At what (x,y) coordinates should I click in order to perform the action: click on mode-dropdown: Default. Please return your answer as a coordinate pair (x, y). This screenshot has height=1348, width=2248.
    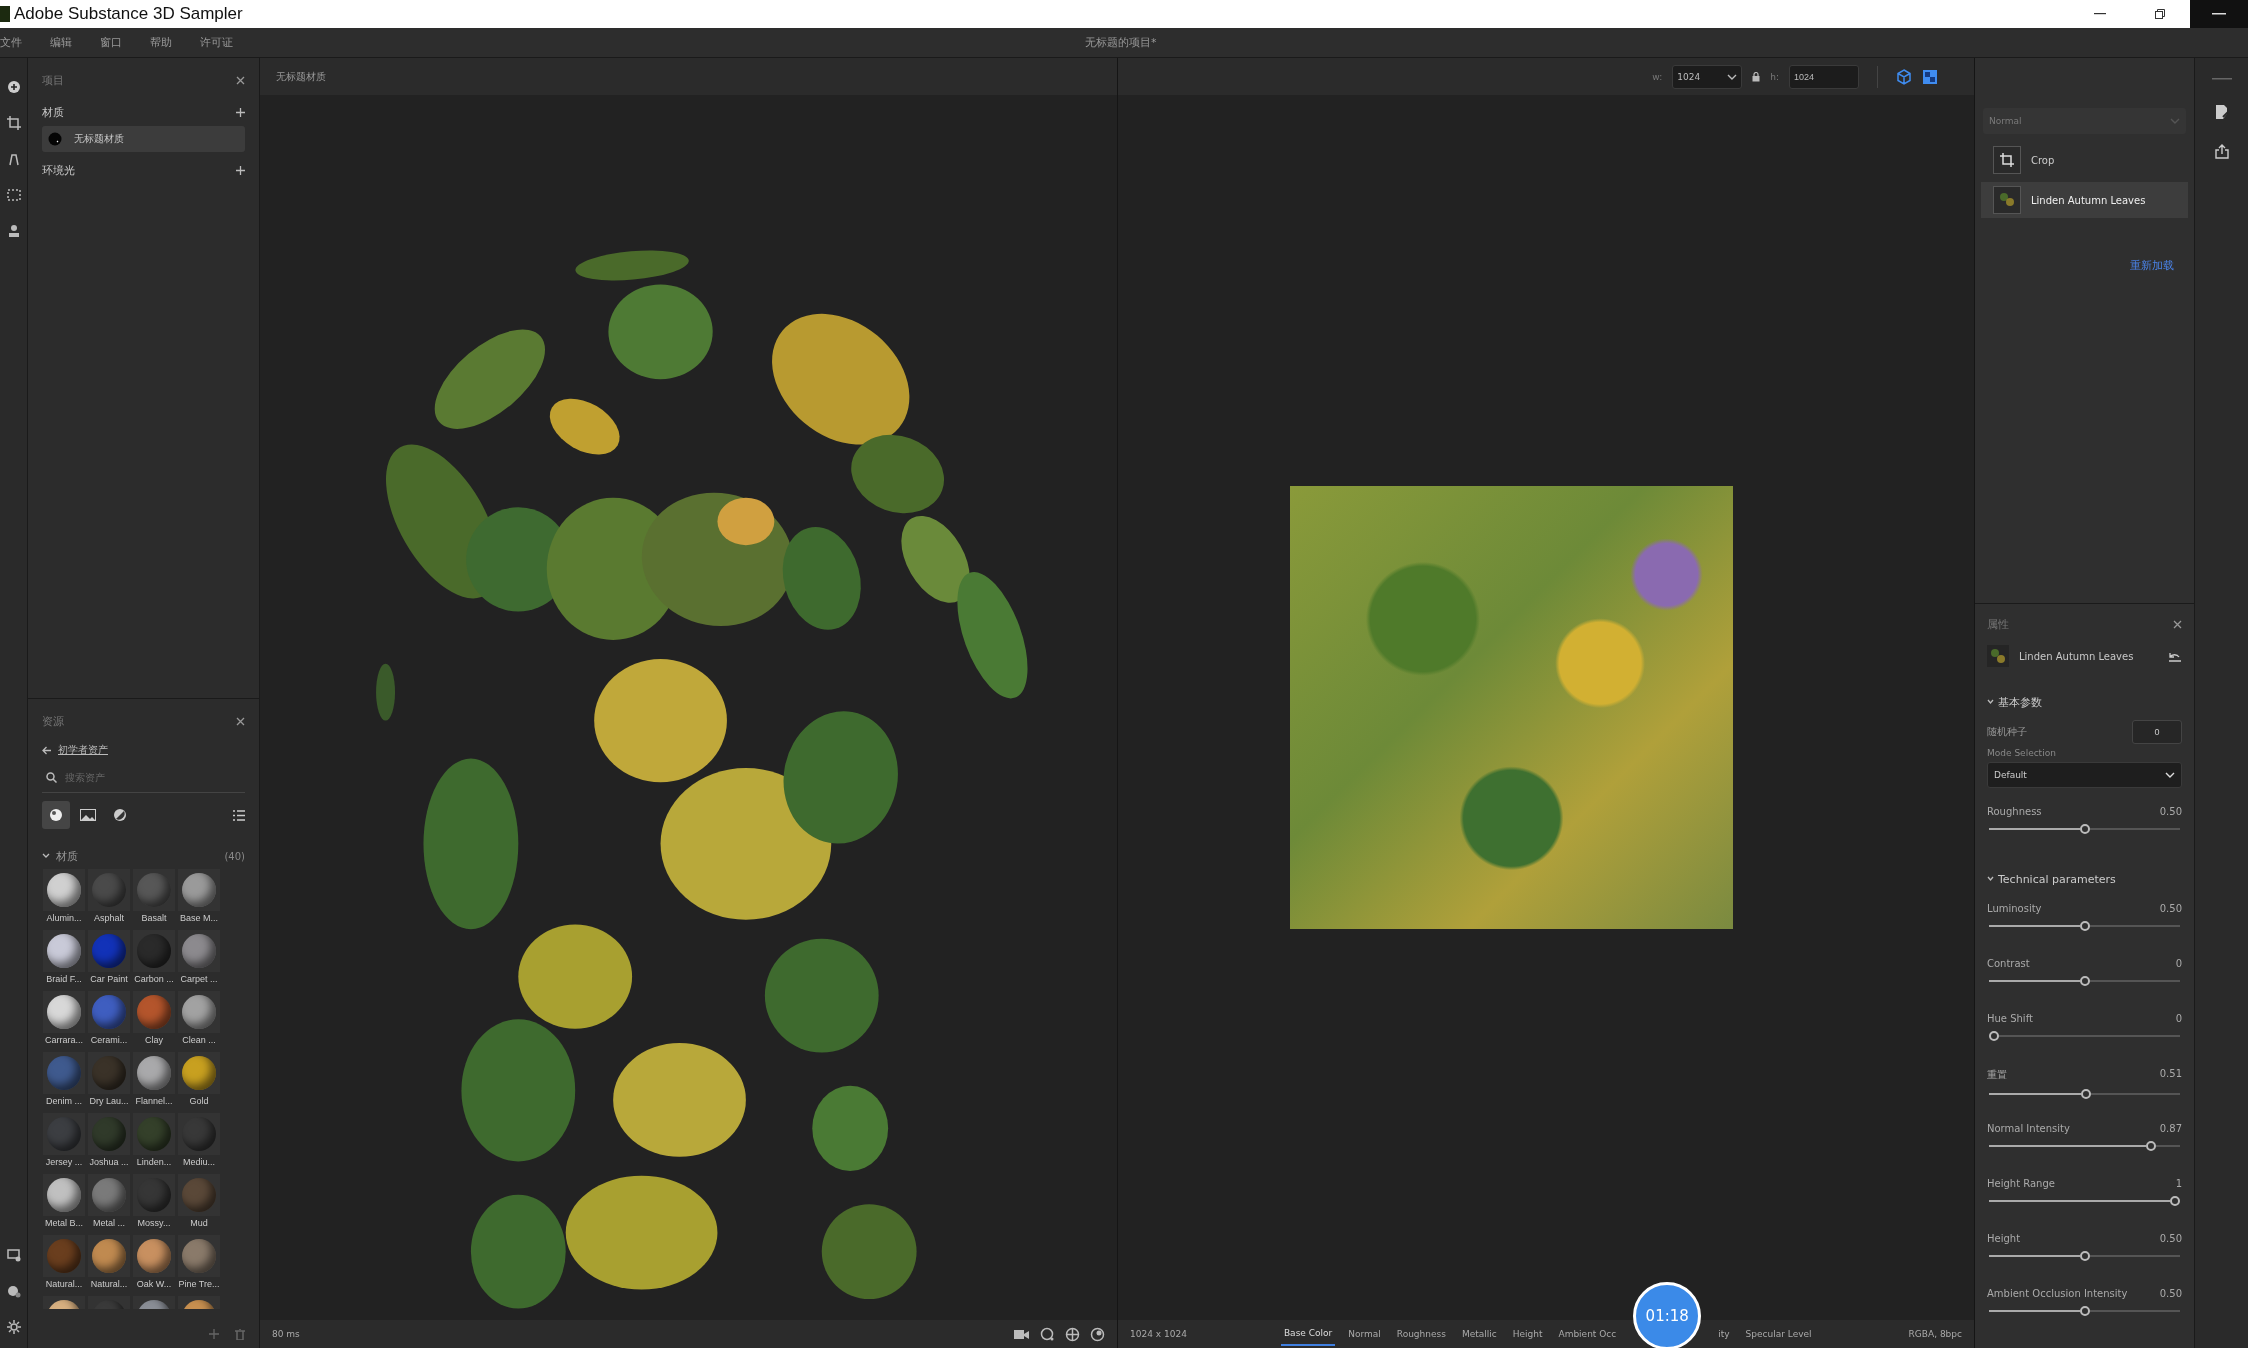
    Looking at the image, I should click on (2084, 775).